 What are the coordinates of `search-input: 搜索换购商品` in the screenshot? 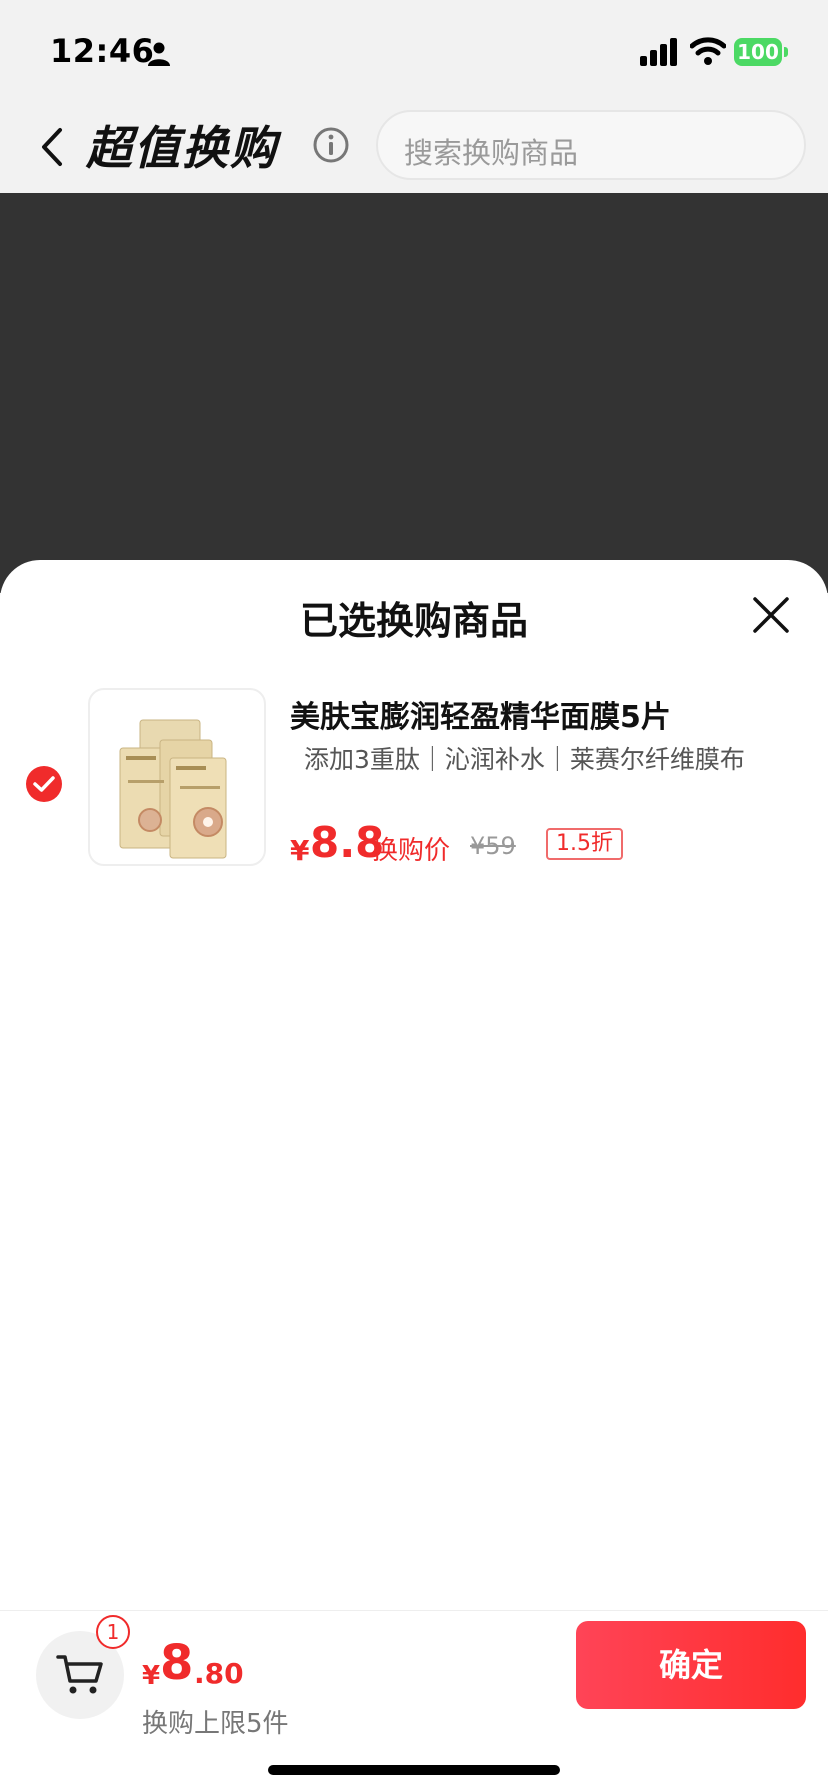 It's located at (591, 145).